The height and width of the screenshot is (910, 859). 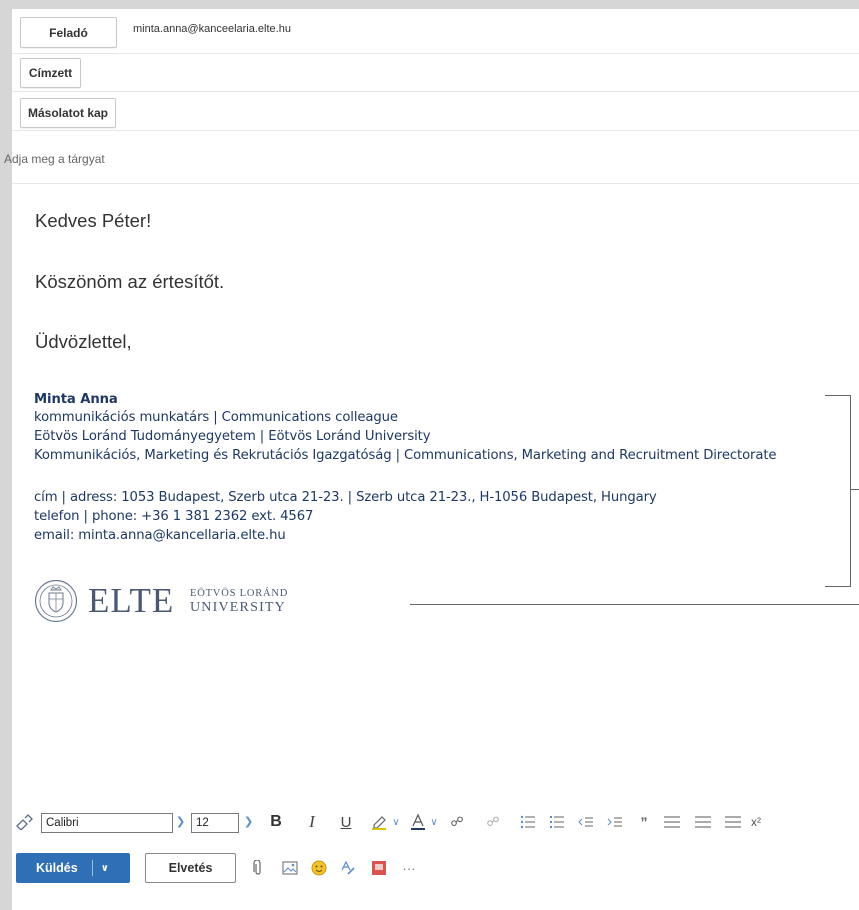 What do you see at coordinates (854, 489) in the screenshot?
I see `annotation-bracket-tick` at bounding box center [854, 489].